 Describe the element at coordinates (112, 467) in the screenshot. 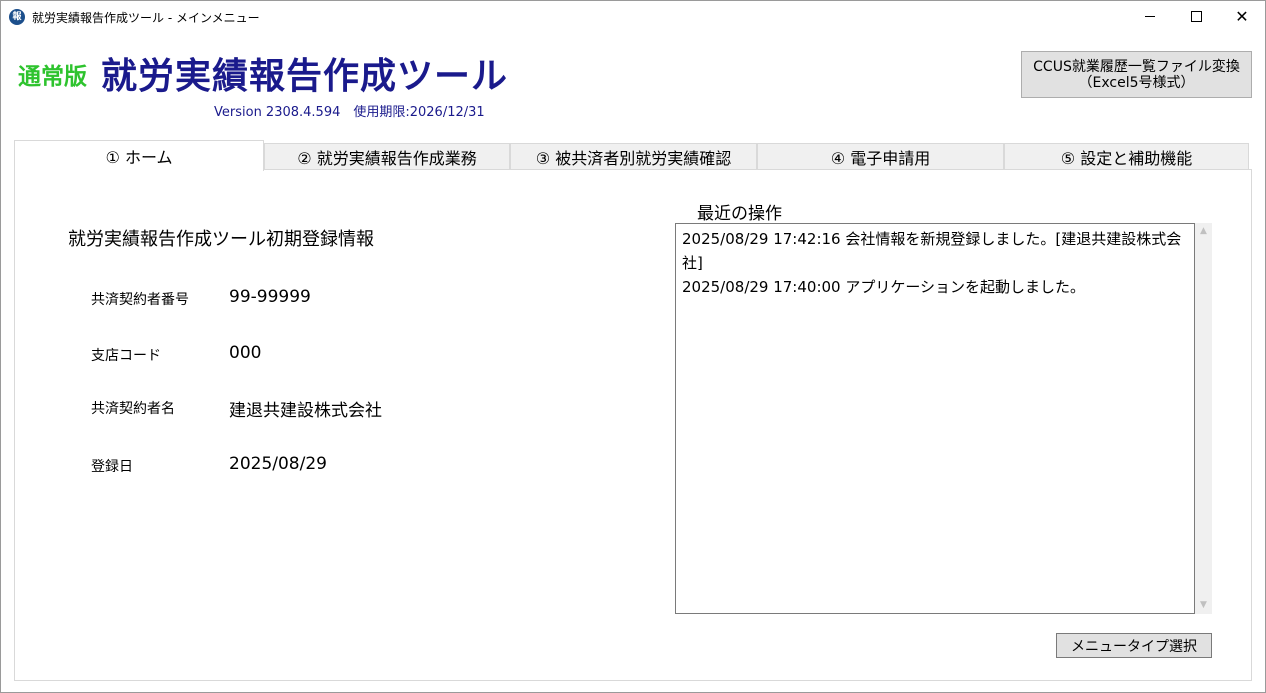

I see `registration-date-label: 登録日` at that location.